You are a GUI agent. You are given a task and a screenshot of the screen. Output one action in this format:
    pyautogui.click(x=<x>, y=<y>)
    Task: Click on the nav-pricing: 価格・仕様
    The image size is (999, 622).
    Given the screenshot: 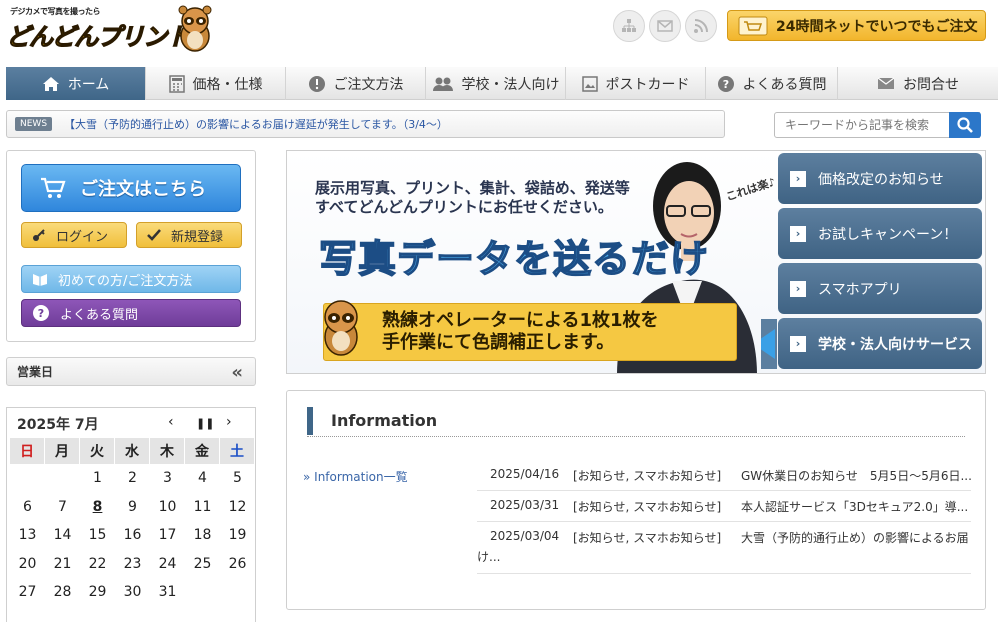 What is the action you would take?
    pyautogui.click(x=216, y=83)
    